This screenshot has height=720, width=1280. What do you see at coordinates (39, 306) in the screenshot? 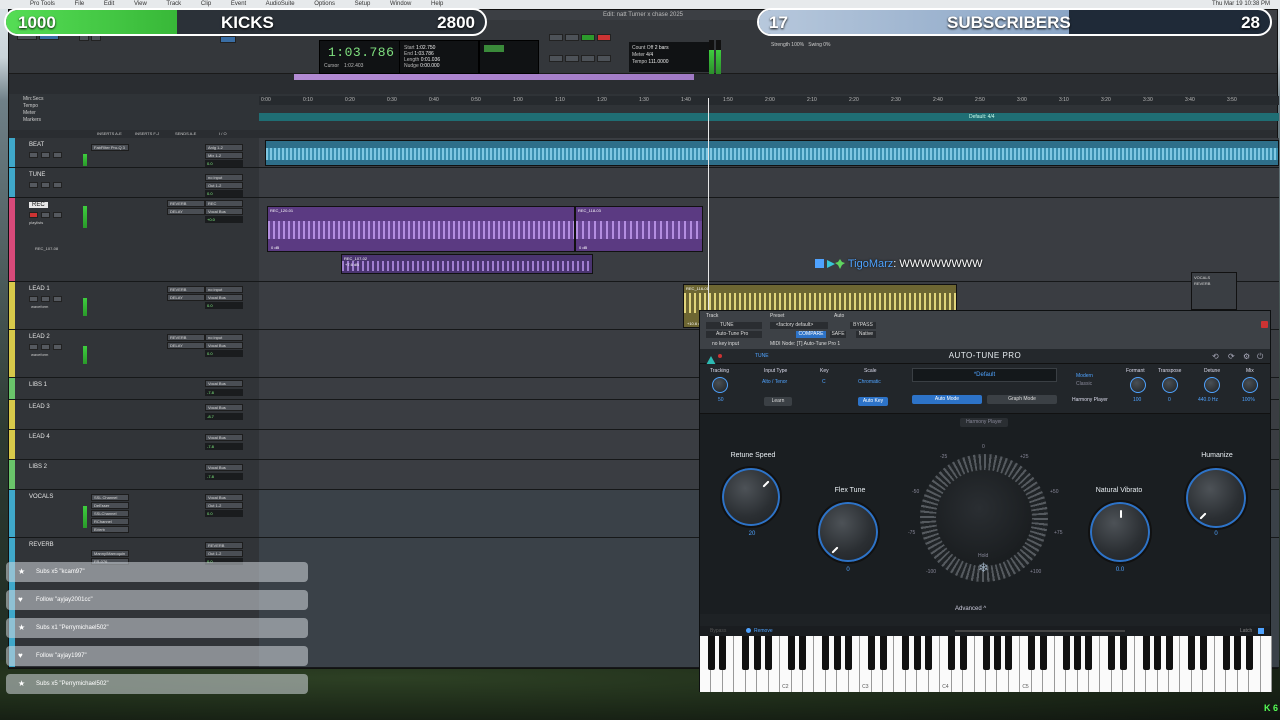
I see `track-view-selector: waveform` at bounding box center [39, 306].